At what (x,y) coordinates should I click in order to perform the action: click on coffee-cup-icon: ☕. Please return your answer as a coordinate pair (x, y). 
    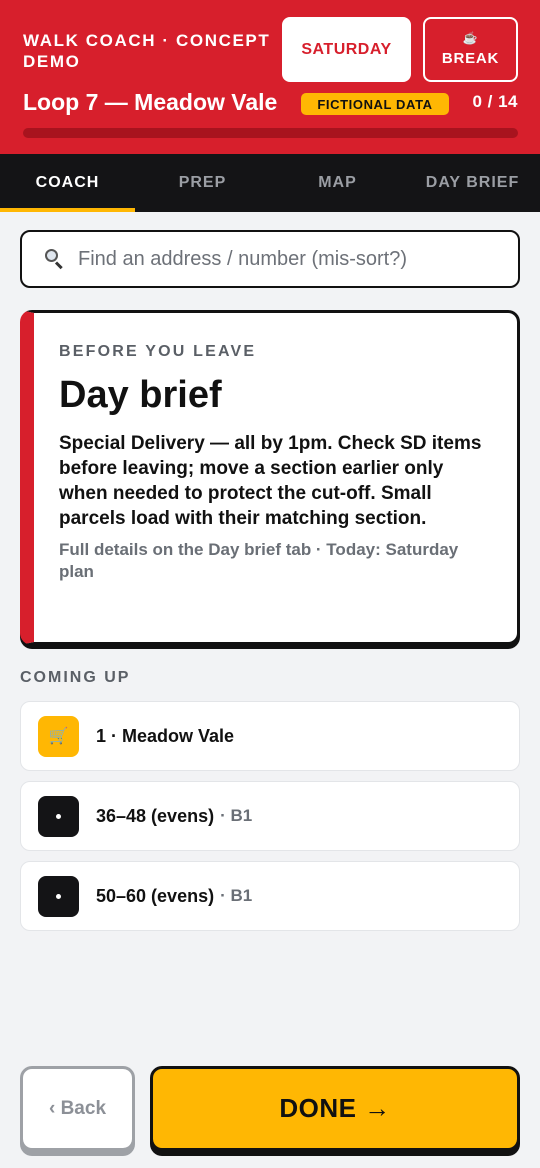
    Looking at the image, I should click on (470, 38).